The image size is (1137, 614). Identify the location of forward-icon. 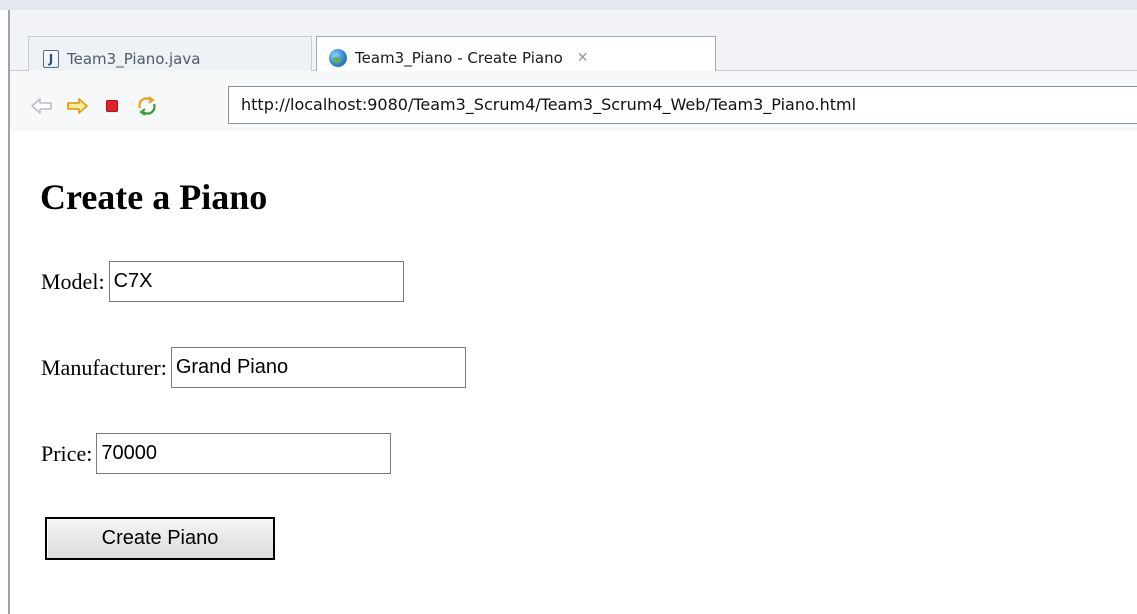
(77, 106).